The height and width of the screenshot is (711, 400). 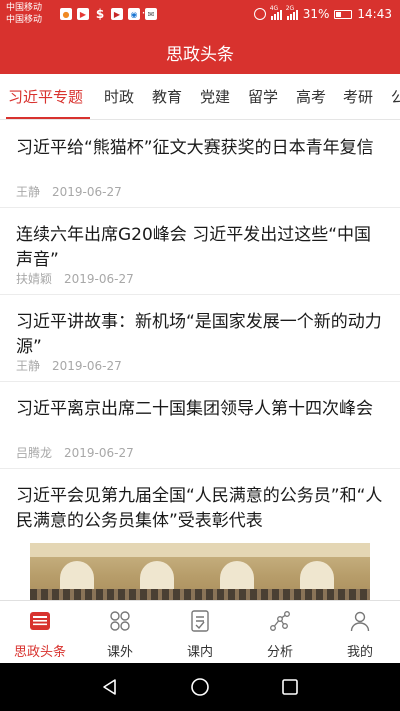 I want to click on article-image, so click(x=200, y=571).